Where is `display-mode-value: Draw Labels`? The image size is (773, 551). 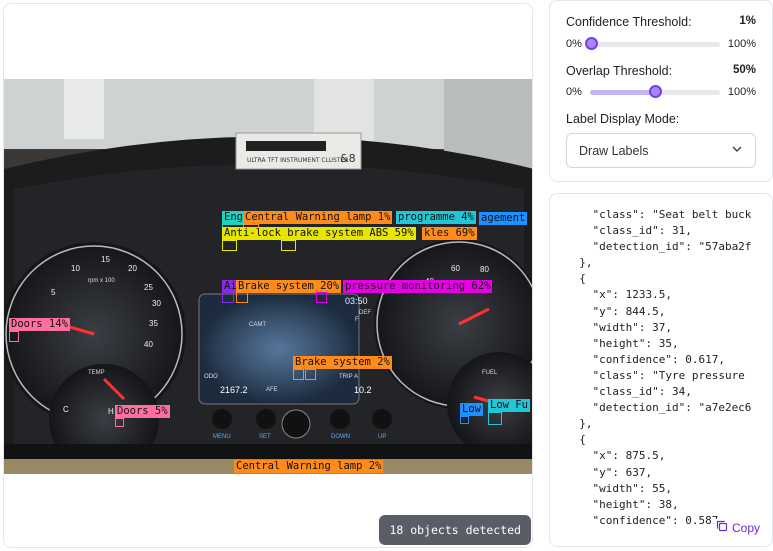
display-mode-value: Draw Labels is located at coordinates (614, 150).